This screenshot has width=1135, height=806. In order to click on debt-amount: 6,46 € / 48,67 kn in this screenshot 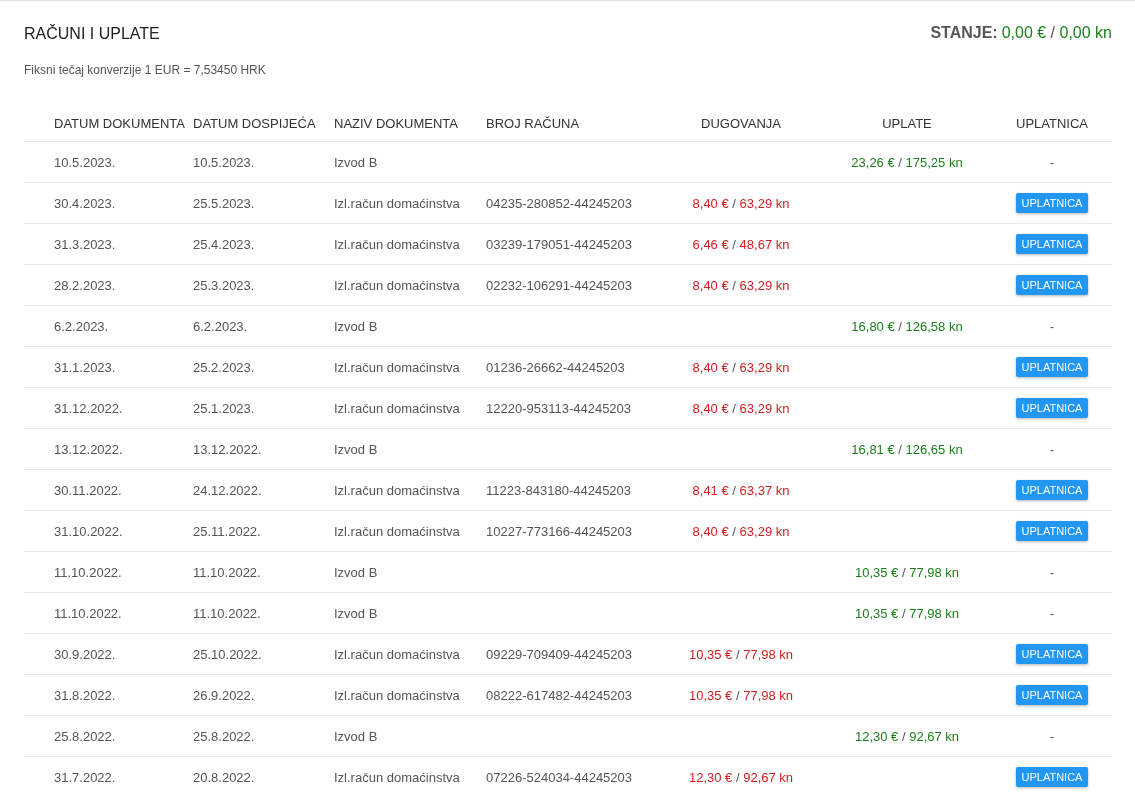, I will do `click(741, 244)`.